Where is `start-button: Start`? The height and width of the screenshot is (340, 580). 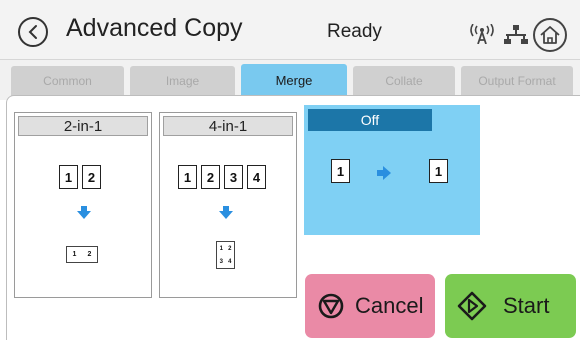 start-button: Start is located at coordinates (510, 306).